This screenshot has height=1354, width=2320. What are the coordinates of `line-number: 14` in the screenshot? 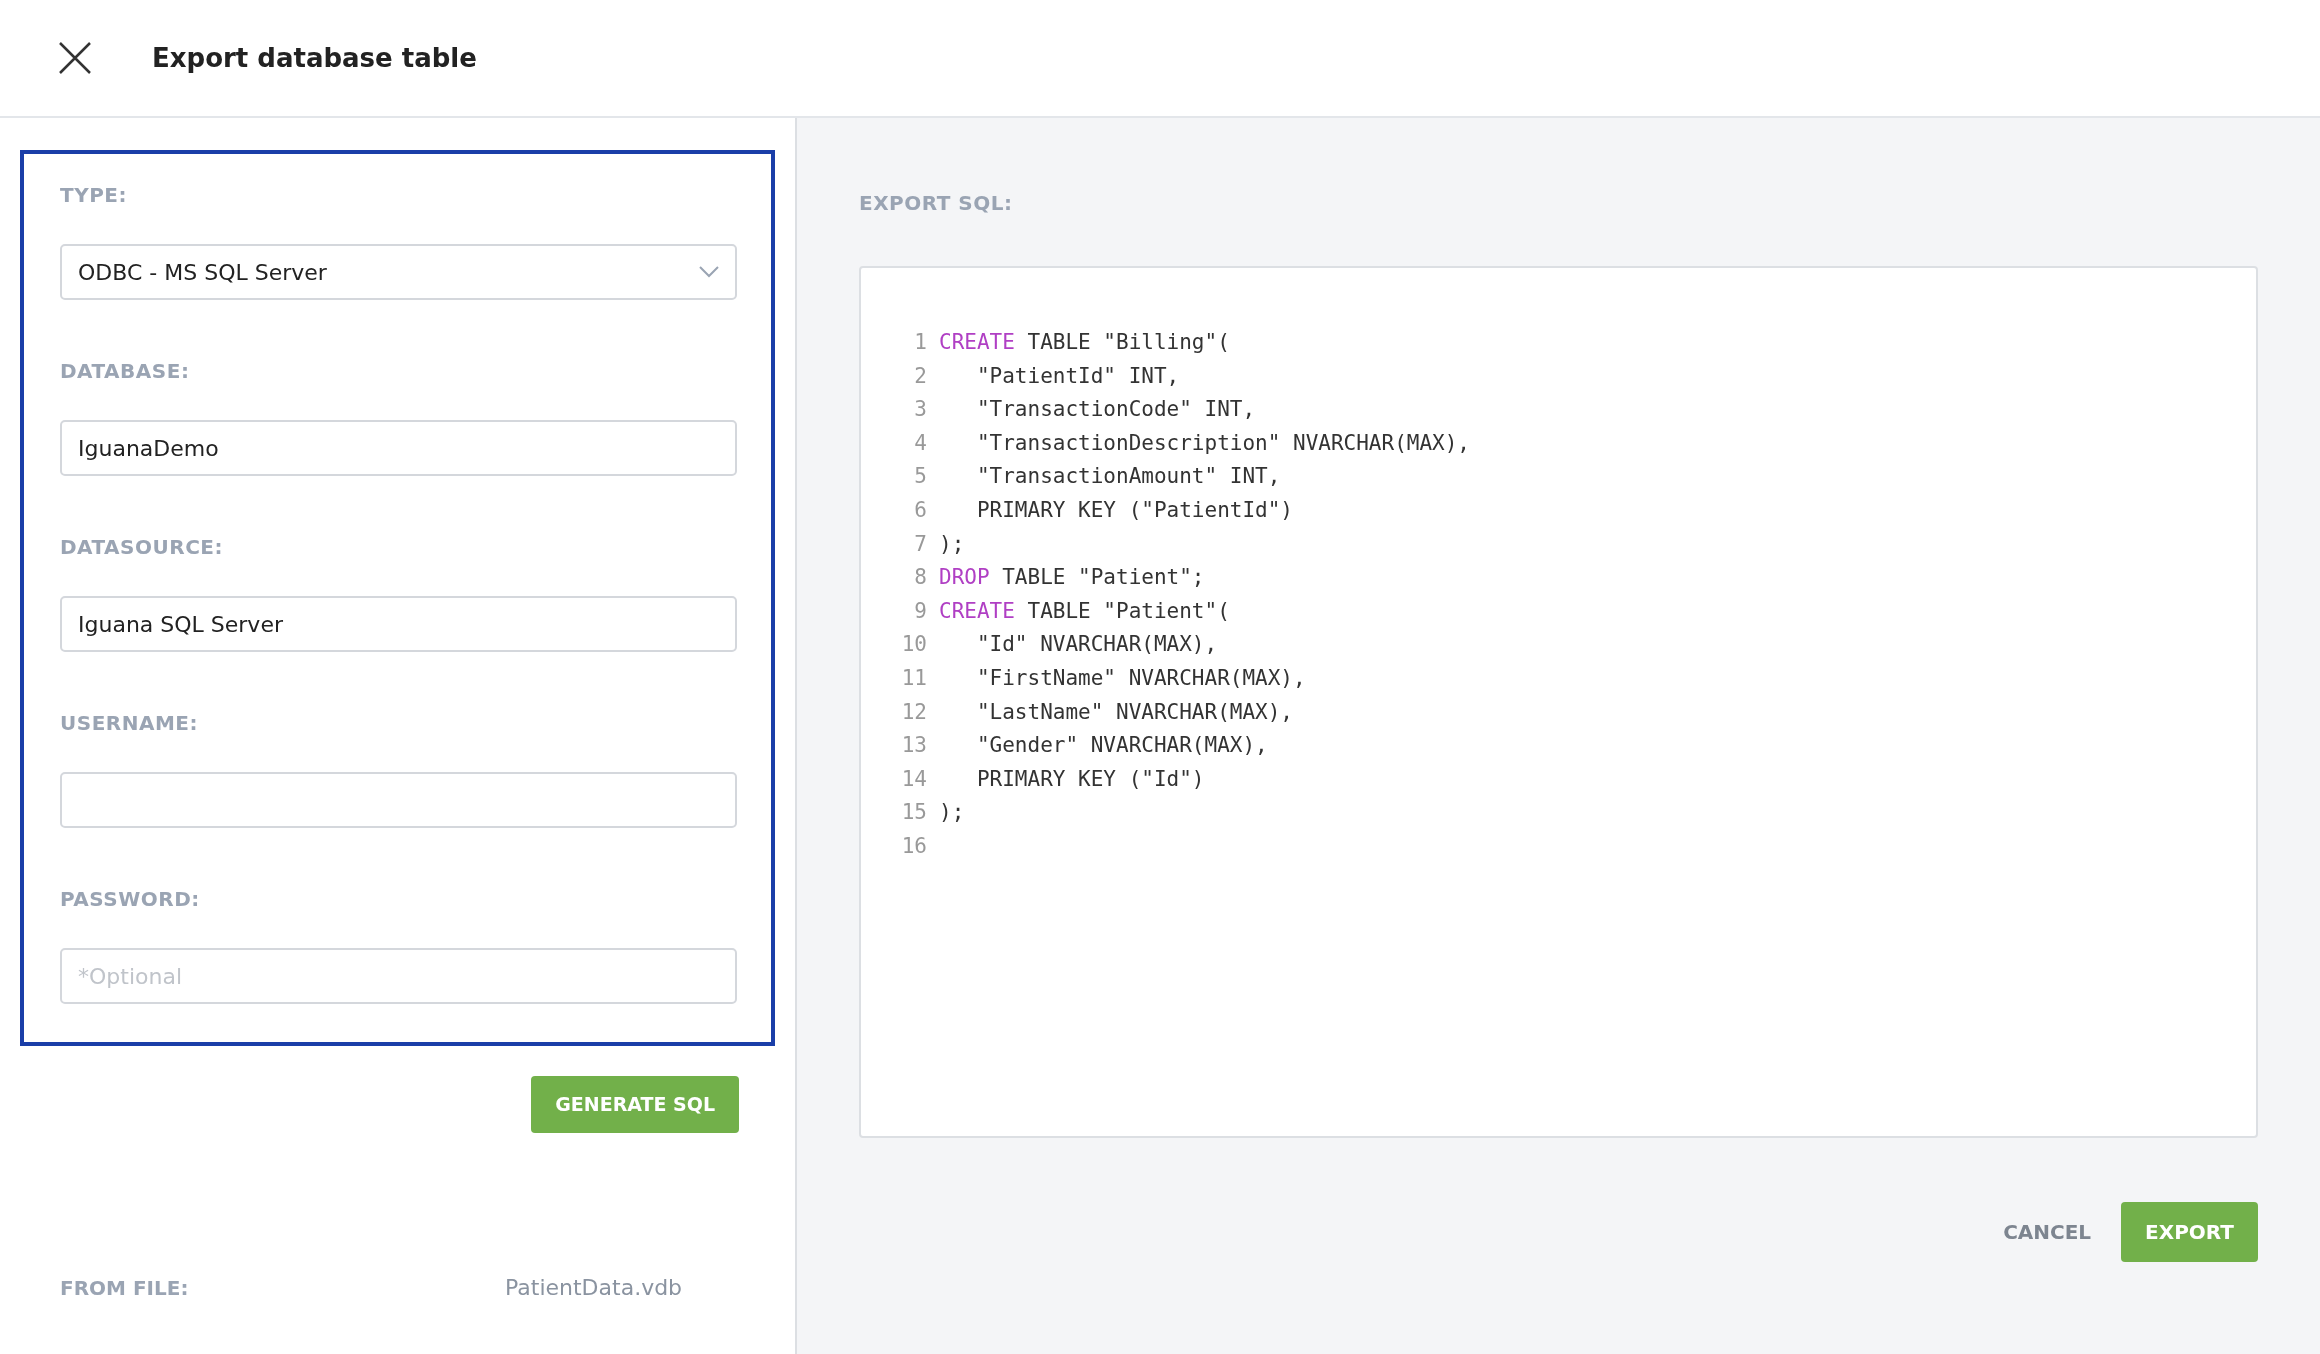 It's located at (913, 779).